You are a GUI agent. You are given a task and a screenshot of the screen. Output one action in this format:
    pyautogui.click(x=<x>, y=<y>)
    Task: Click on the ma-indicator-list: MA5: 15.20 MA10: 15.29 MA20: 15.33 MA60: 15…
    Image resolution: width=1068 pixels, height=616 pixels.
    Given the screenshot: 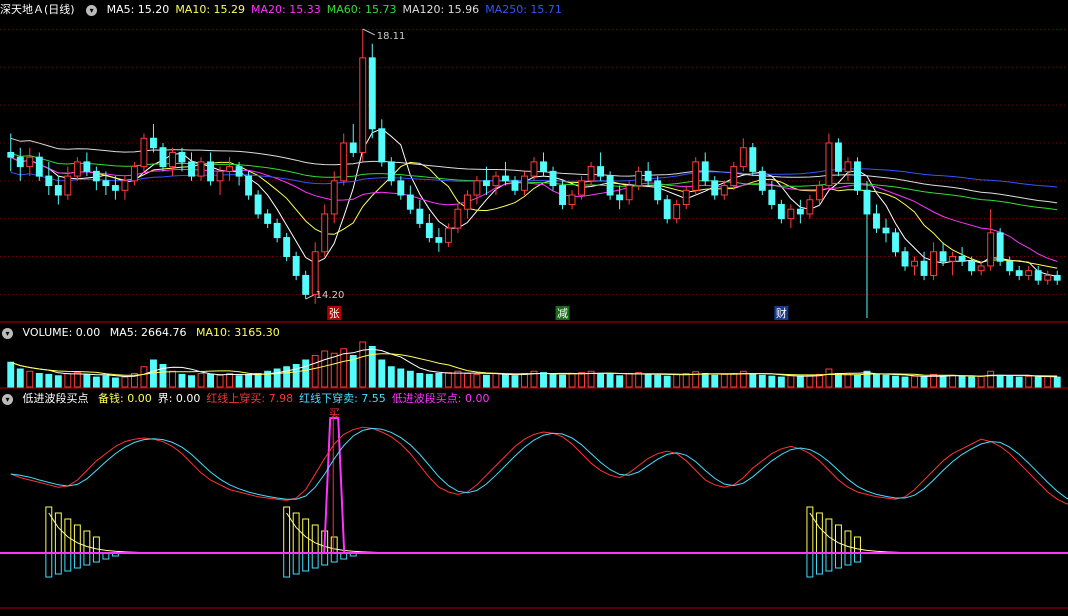 What is the action you would take?
    pyautogui.click(x=337, y=9)
    